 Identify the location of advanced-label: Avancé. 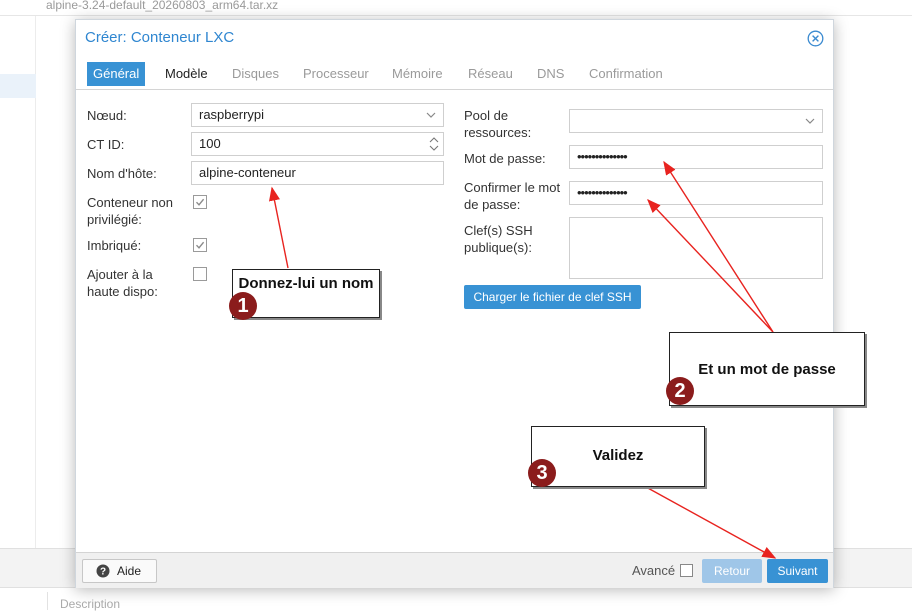
(654, 570).